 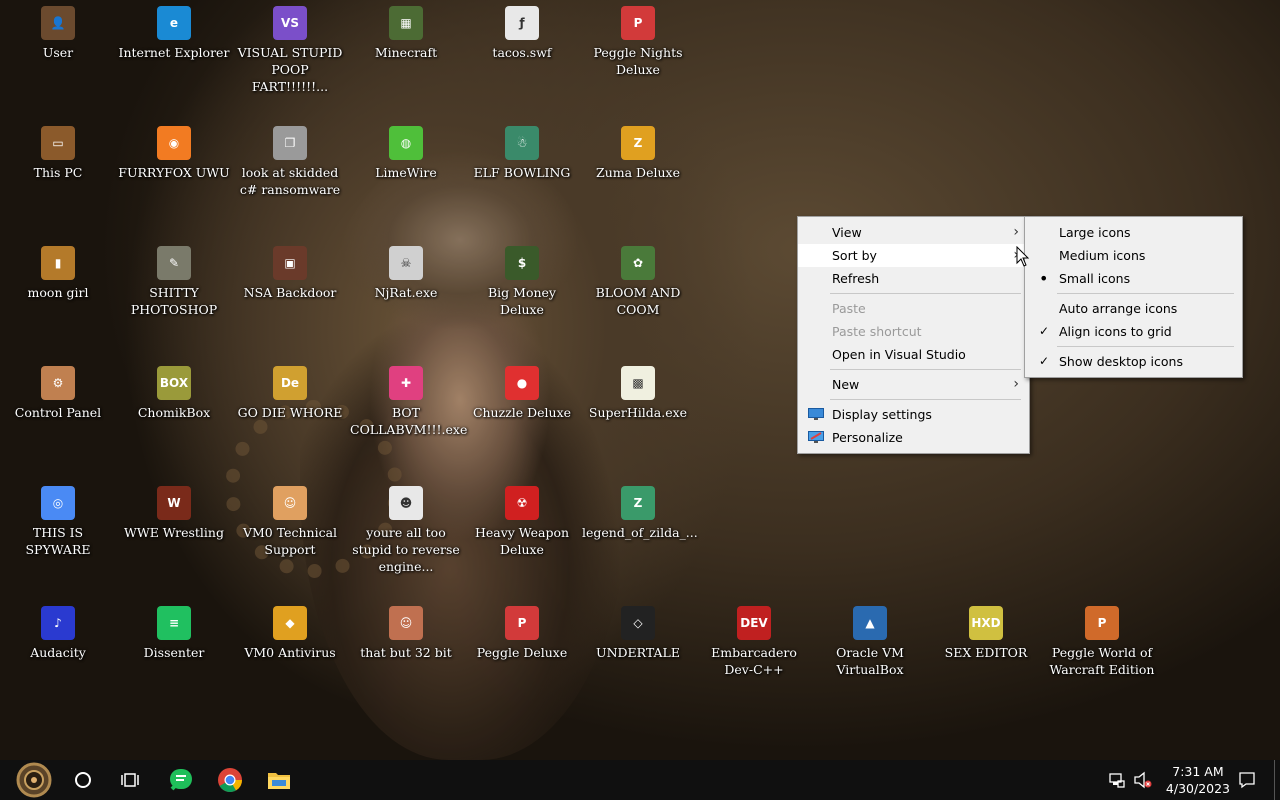 What do you see at coordinates (986, 633) in the screenshot?
I see `desktop-icon: HXD SEX EDITOR` at bounding box center [986, 633].